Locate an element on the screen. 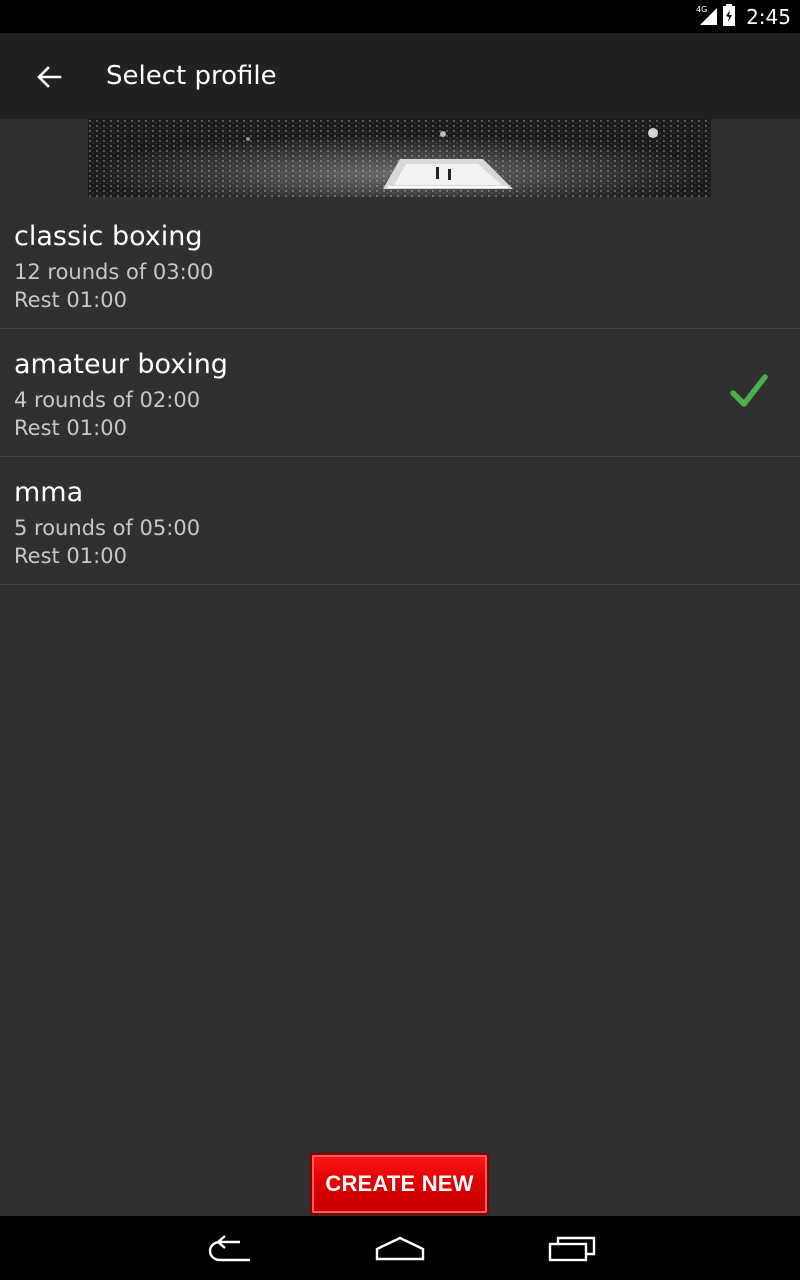 This screenshot has width=800, height=1280. back-nav-icon is located at coordinates (229, 1248).